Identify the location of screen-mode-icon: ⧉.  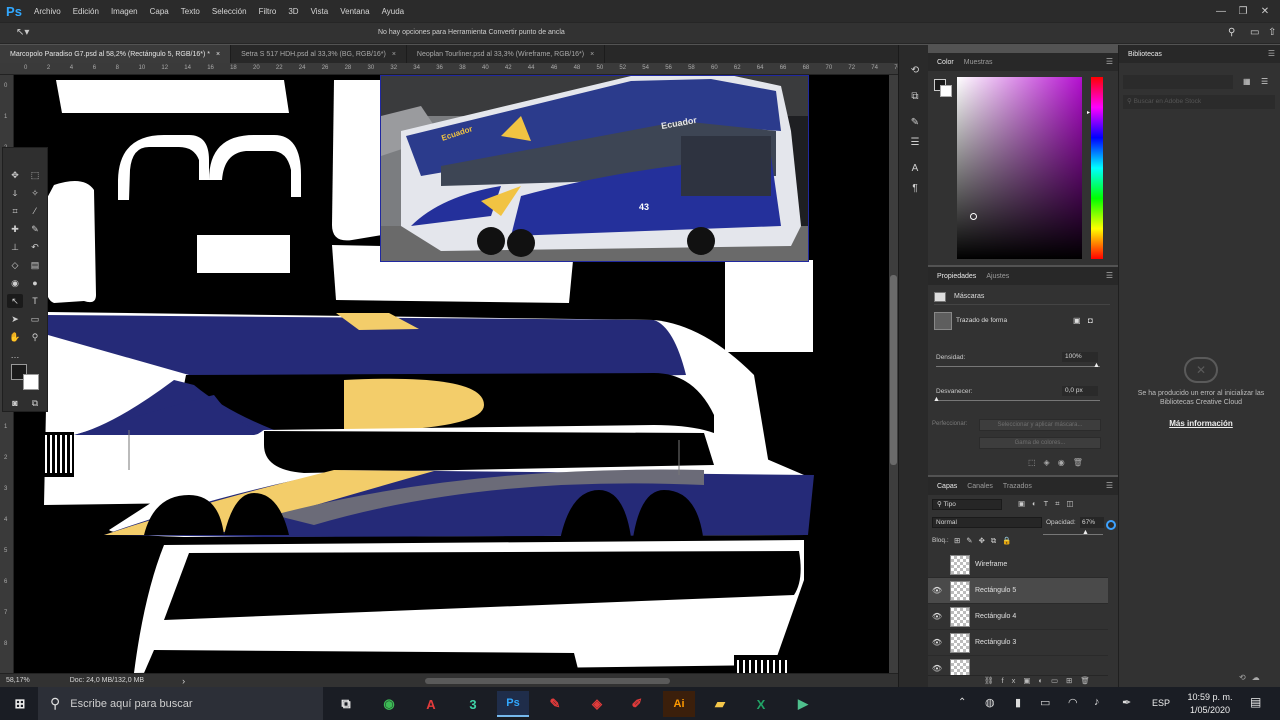
(35, 403).